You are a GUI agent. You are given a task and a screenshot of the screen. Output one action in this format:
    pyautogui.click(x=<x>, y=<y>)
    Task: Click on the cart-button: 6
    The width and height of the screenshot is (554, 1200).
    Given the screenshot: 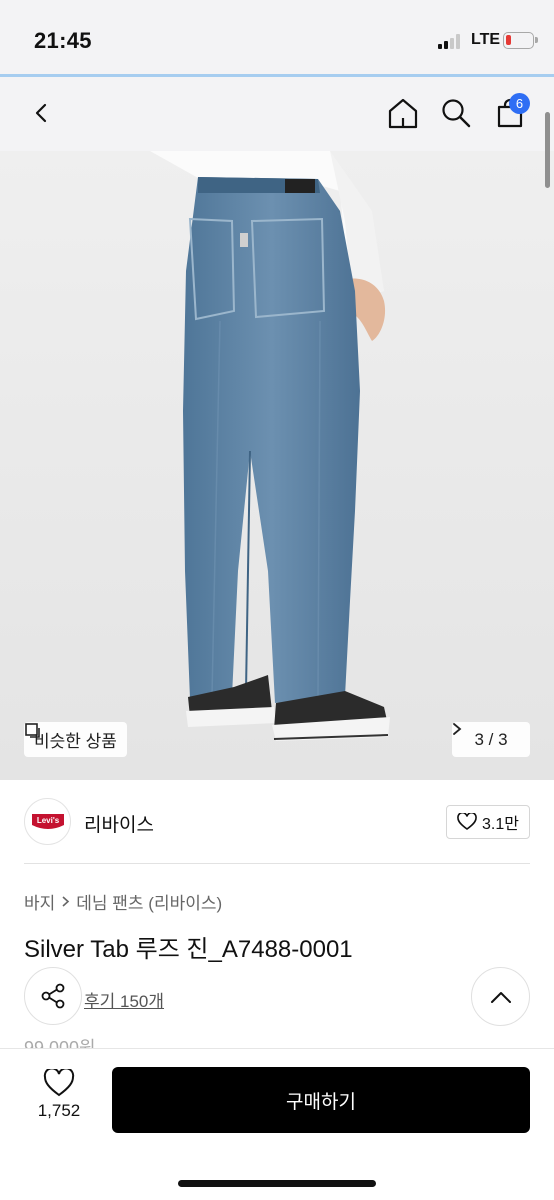 What is the action you would take?
    pyautogui.click(x=510, y=113)
    